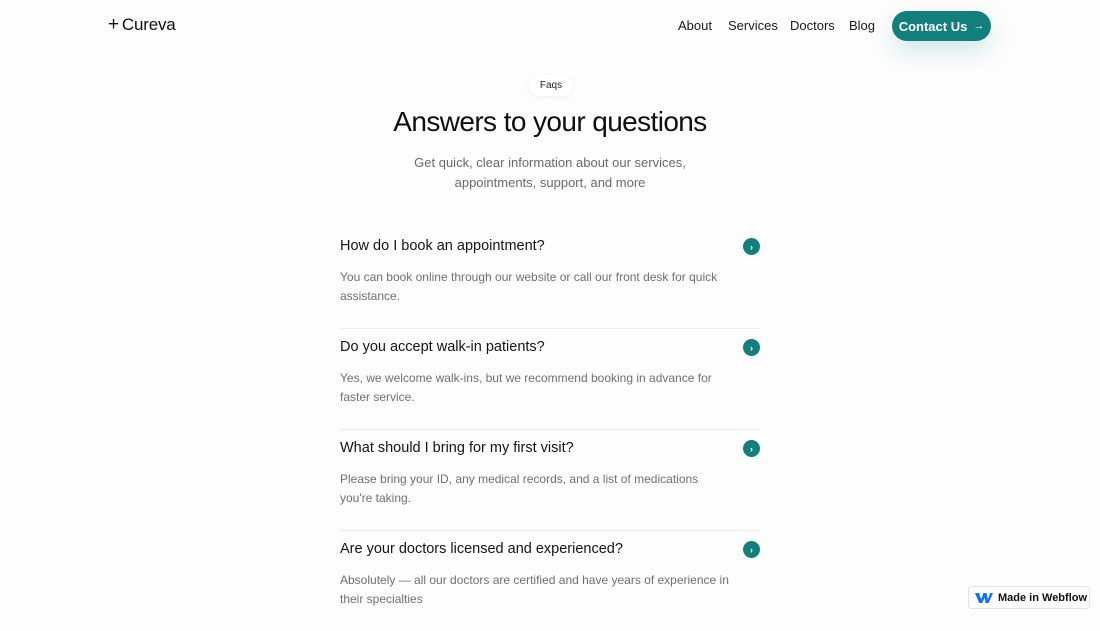 Image resolution: width=1100 pixels, height=631 pixels. I want to click on contact-us-button: Contact Us →, so click(941, 26).